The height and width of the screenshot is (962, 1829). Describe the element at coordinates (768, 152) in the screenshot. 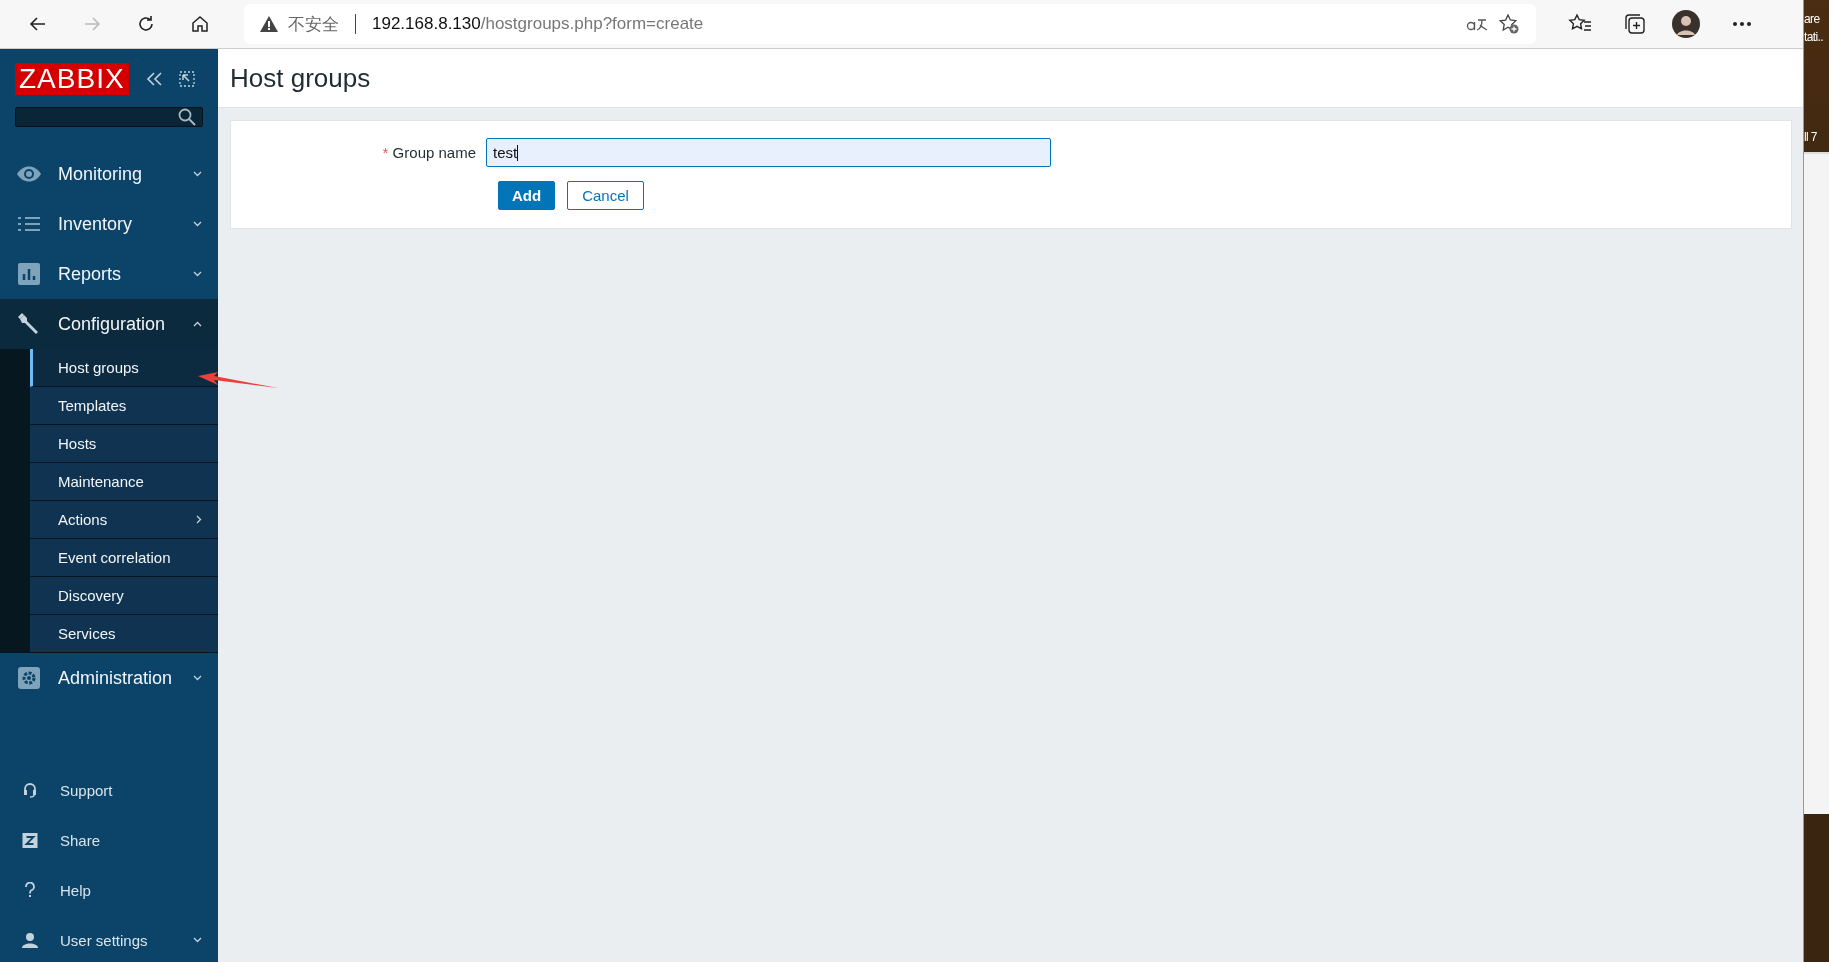

I see `group-name-field: test` at that location.